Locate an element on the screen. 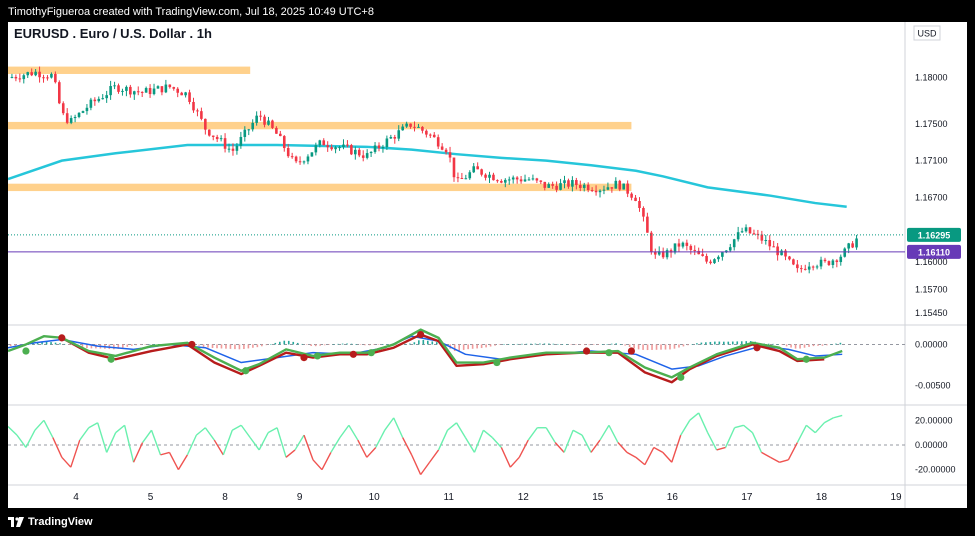 This screenshot has height=536, width=975. osc2-tick-label: -20.00000 is located at coordinates (935, 470).